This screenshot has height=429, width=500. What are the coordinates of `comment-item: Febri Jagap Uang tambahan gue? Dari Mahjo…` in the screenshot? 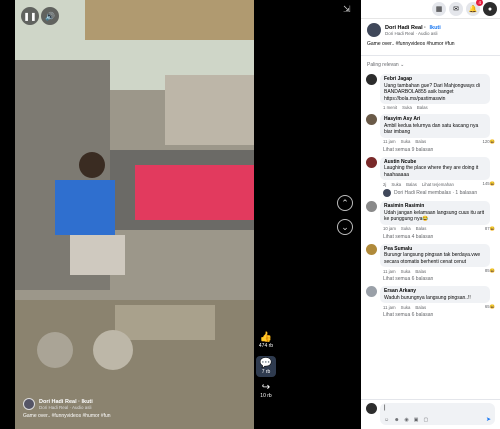 It's located at (430, 92).